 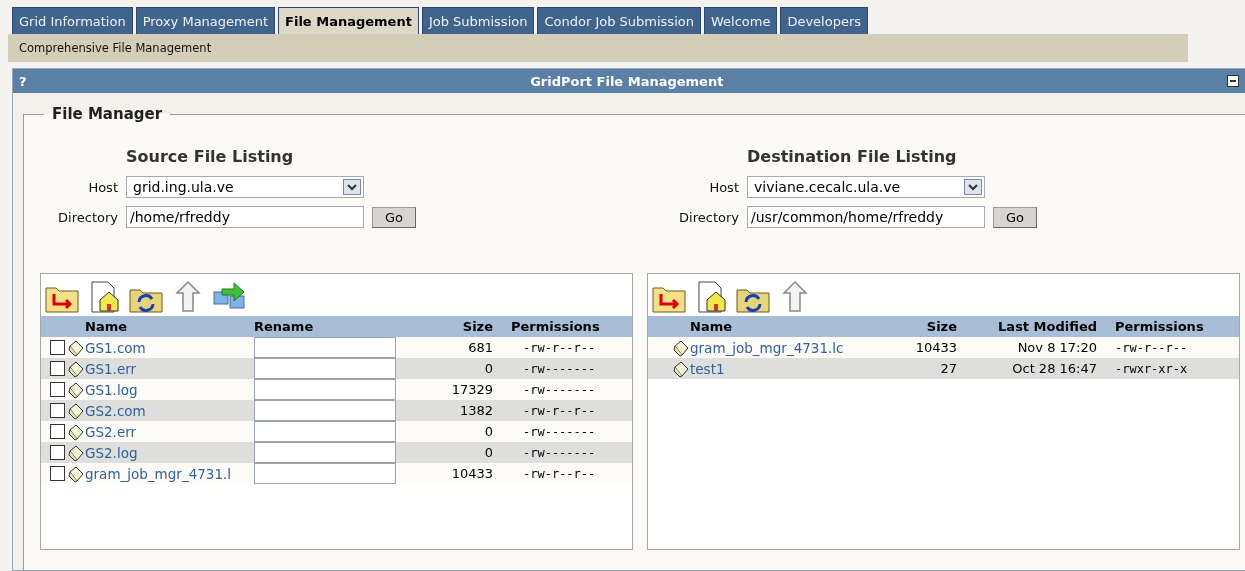 I want to click on file-link: GS1.log, so click(x=111, y=389).